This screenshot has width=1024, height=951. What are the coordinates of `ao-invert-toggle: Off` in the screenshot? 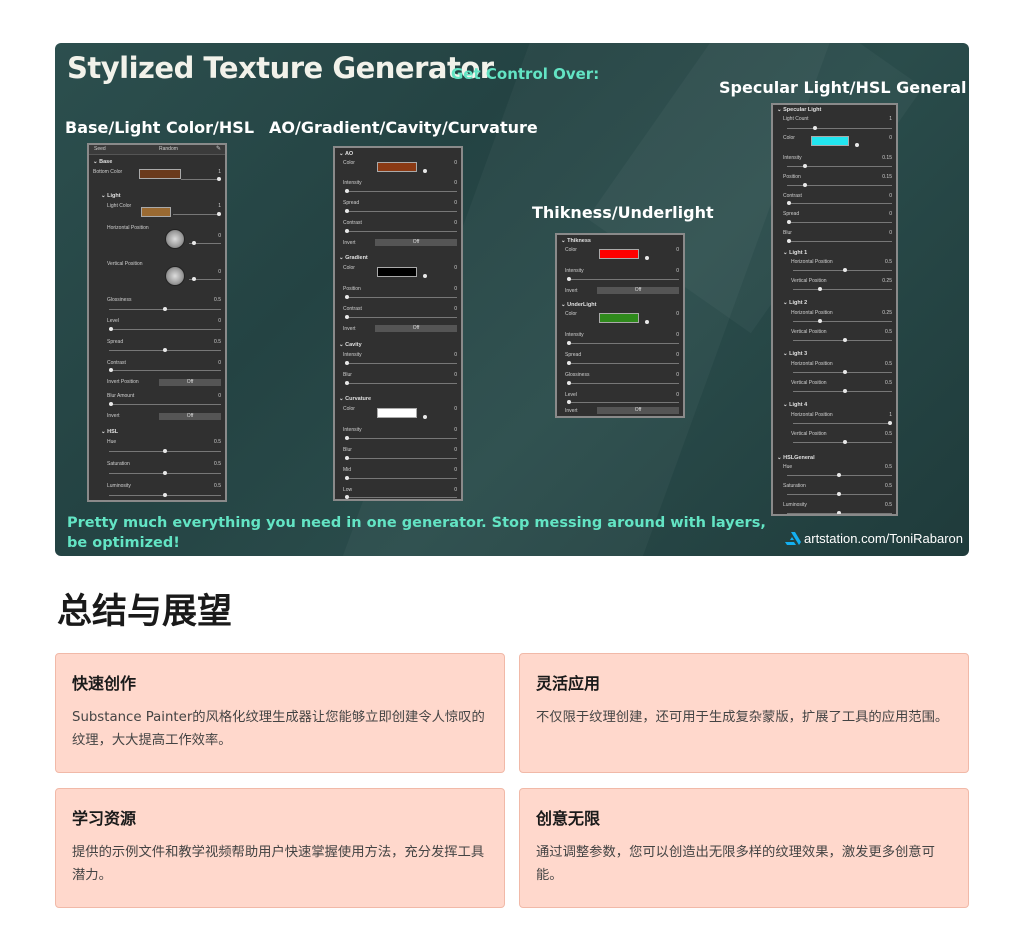 It's located at (416, 242).